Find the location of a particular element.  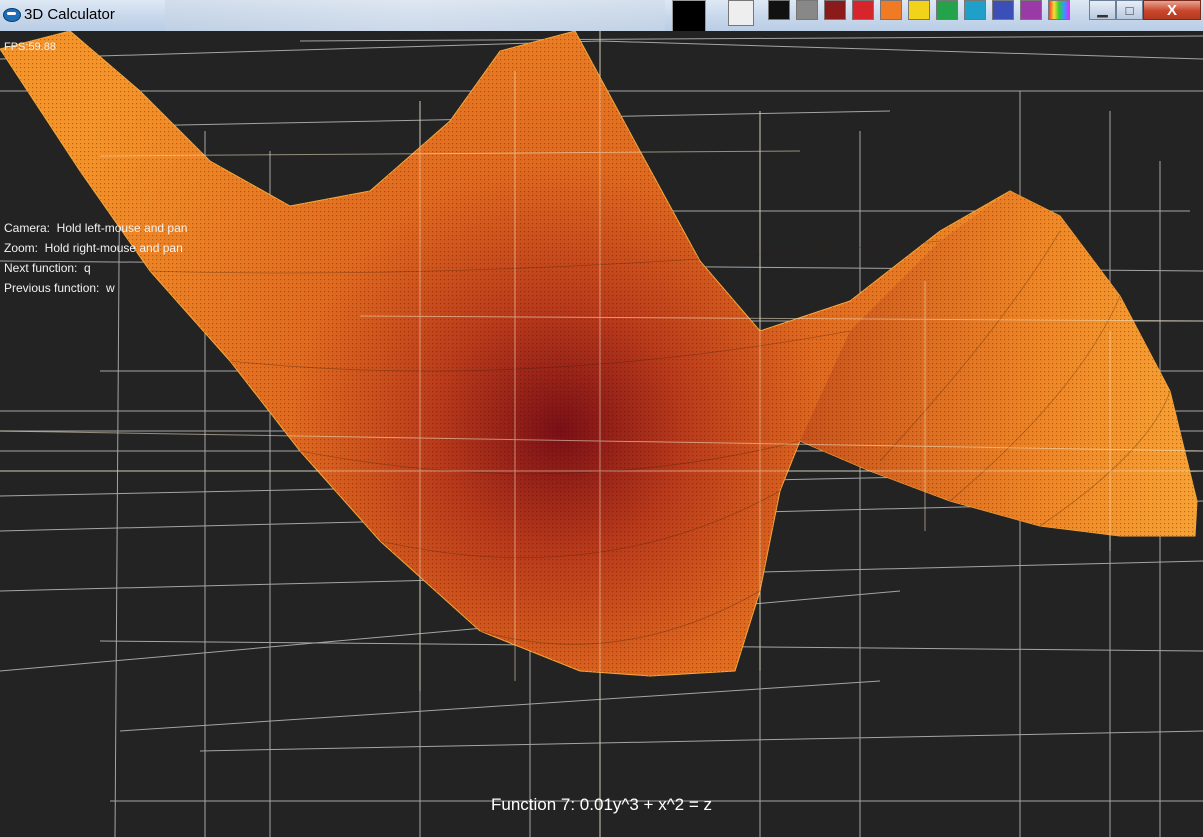

color-swatch-red is located at coordinates (863, 10).